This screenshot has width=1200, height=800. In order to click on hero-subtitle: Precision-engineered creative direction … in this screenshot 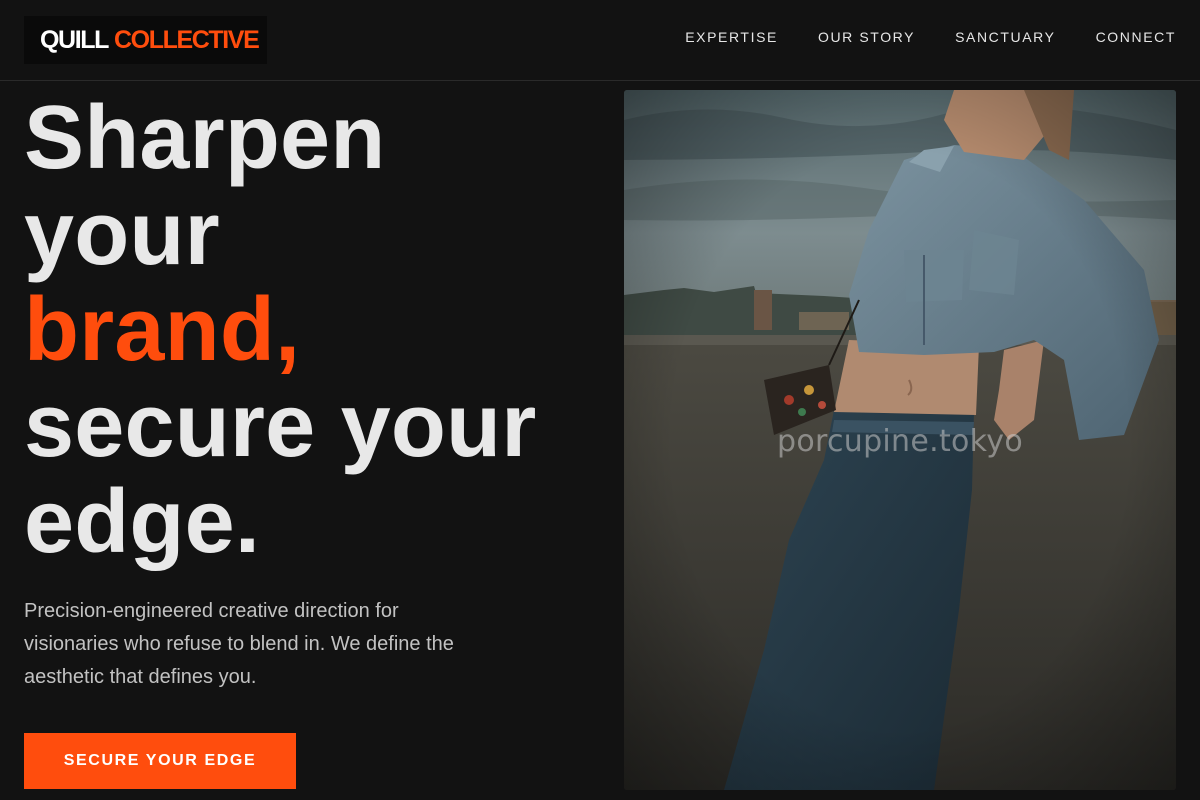, I will do `click(239, 644)`.